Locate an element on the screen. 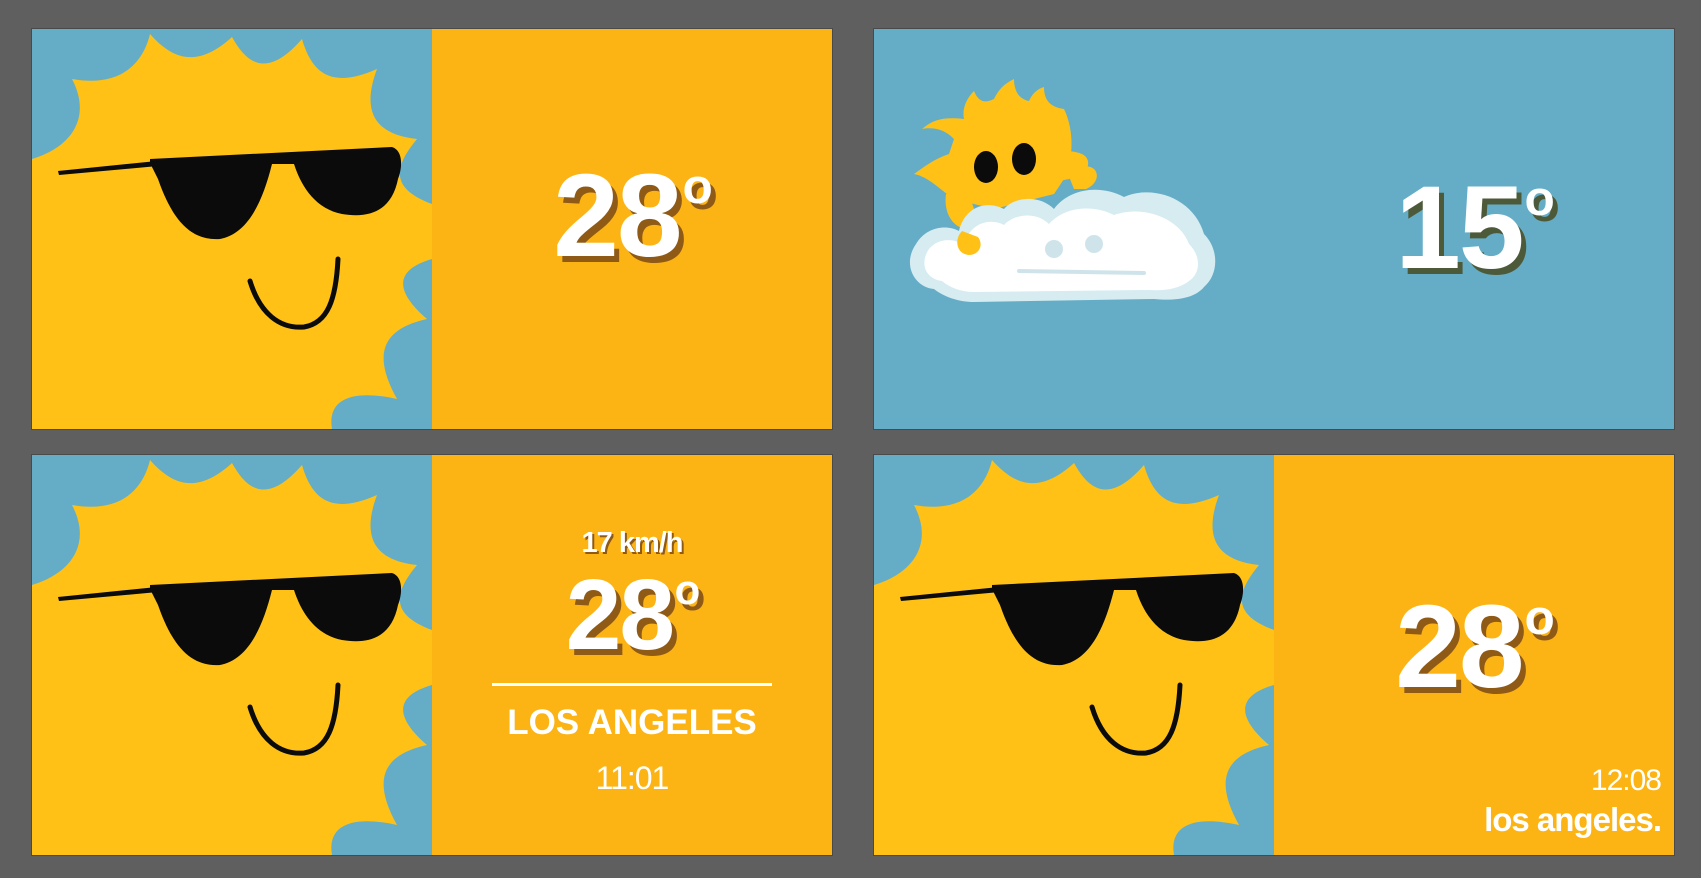  city-name: los angeles. is located at coordinates (1573, 819).